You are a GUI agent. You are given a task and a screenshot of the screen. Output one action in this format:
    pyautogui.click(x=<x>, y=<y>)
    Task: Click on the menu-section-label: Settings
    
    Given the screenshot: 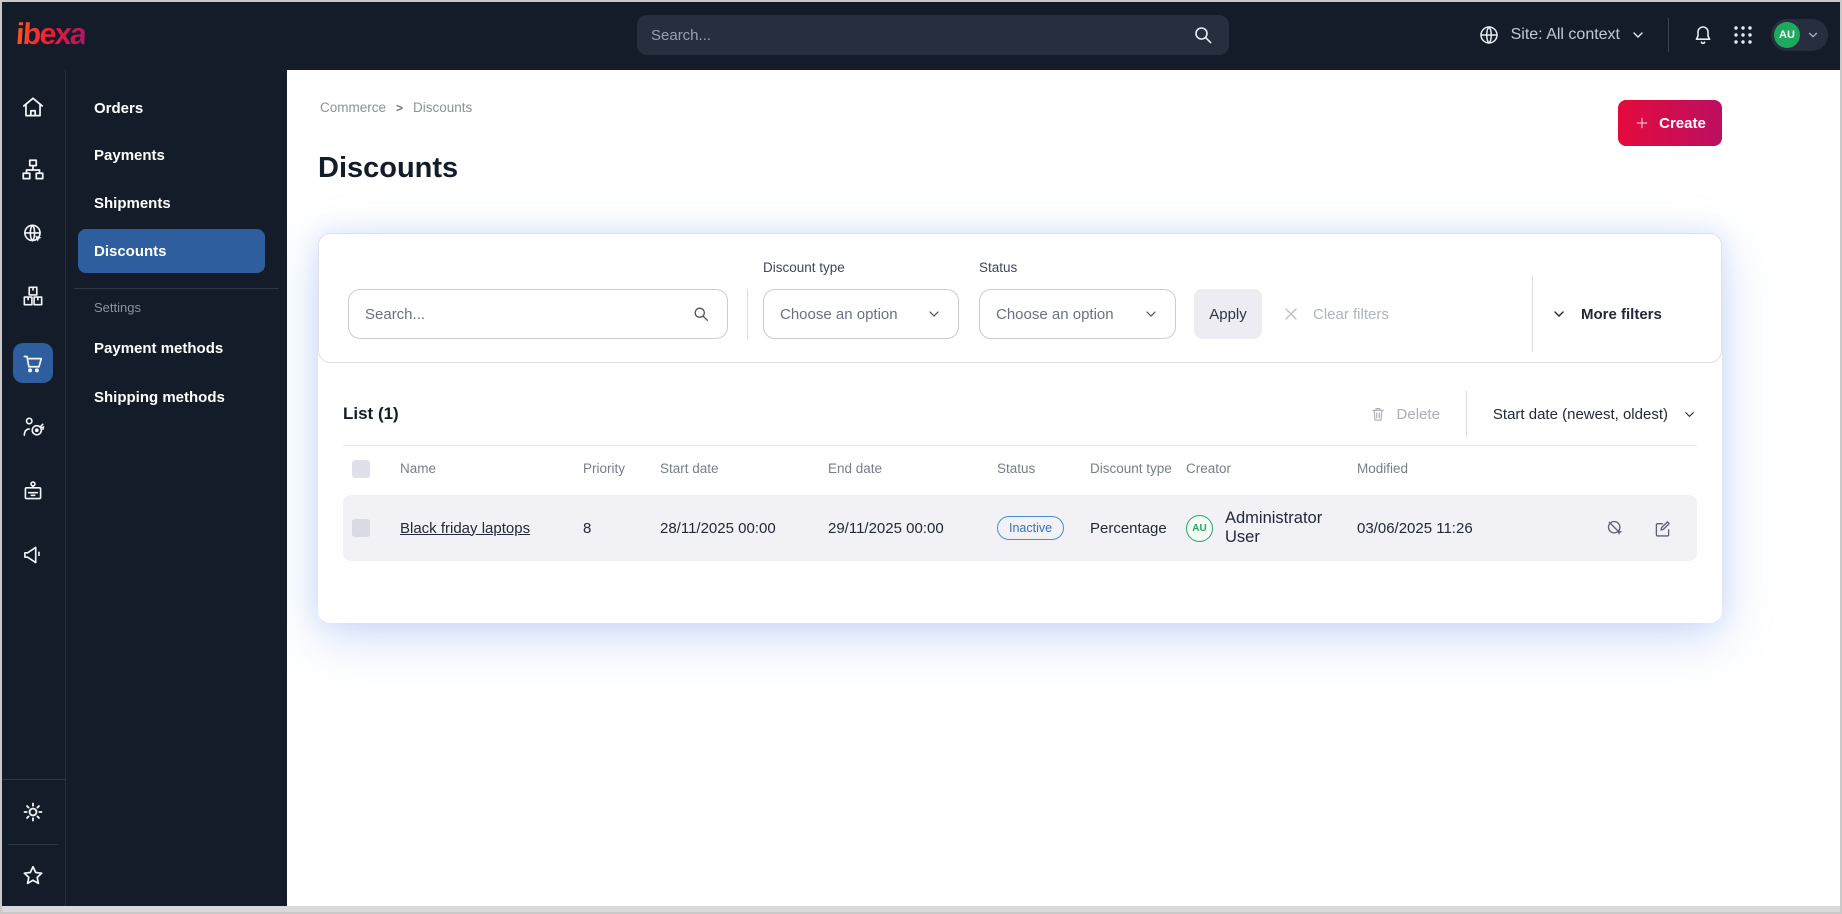 What is the action you would take?
    pyautogui.click(x=117, y=307)
    